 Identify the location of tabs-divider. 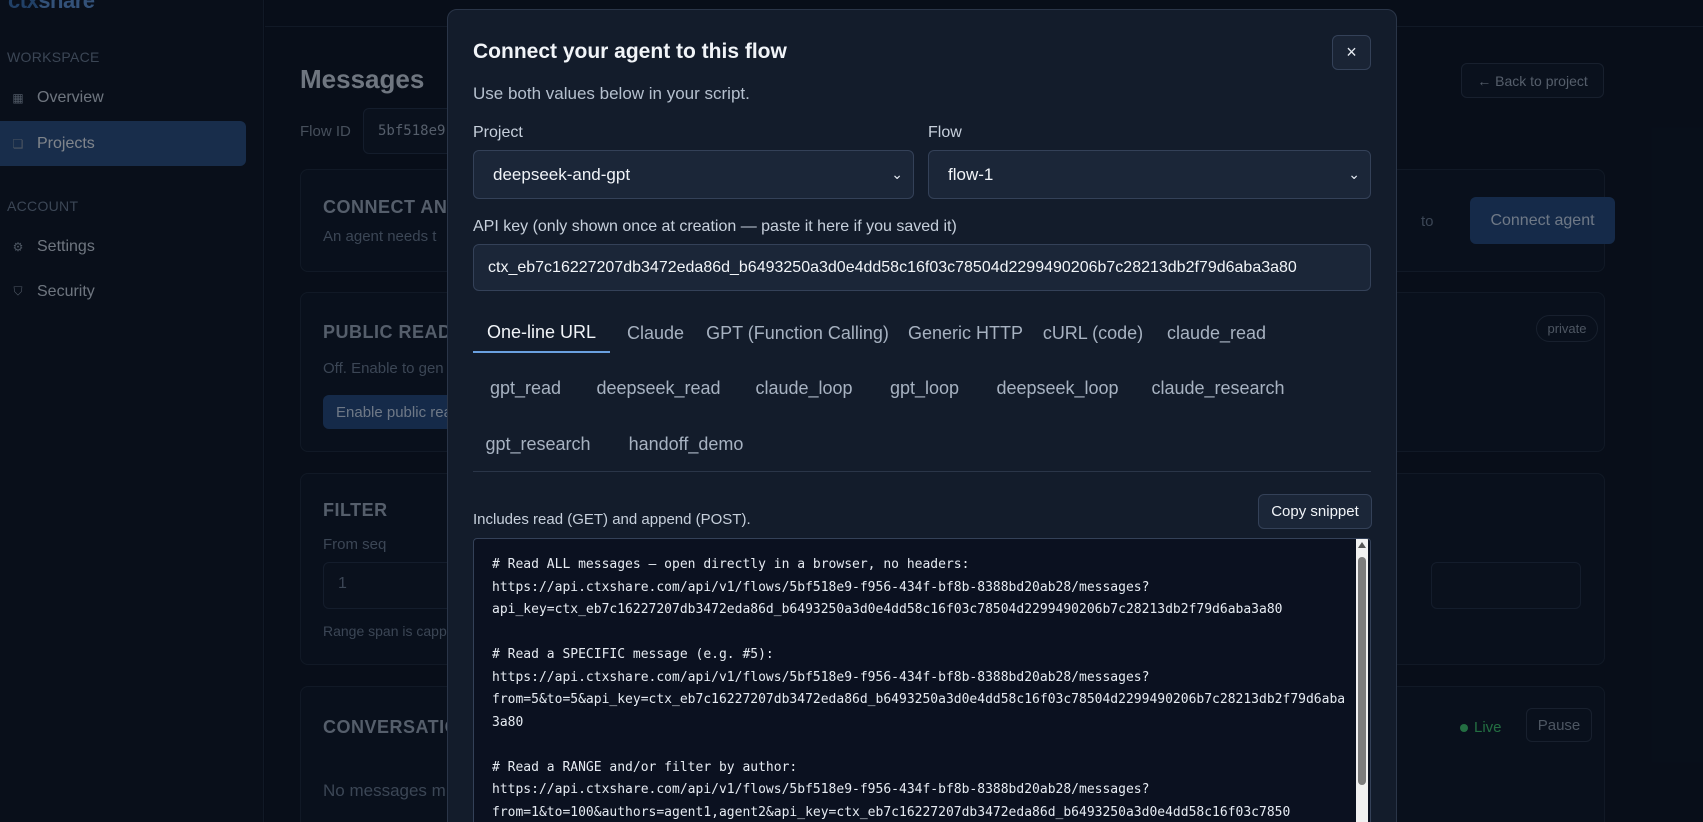
(922, 471).